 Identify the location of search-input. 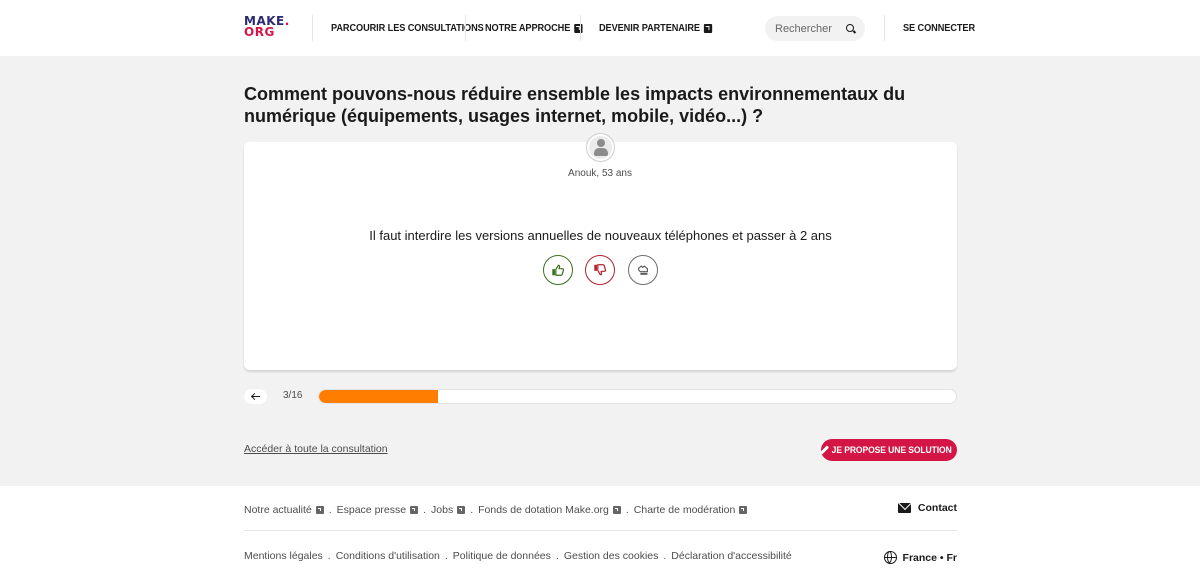
(808, 28).